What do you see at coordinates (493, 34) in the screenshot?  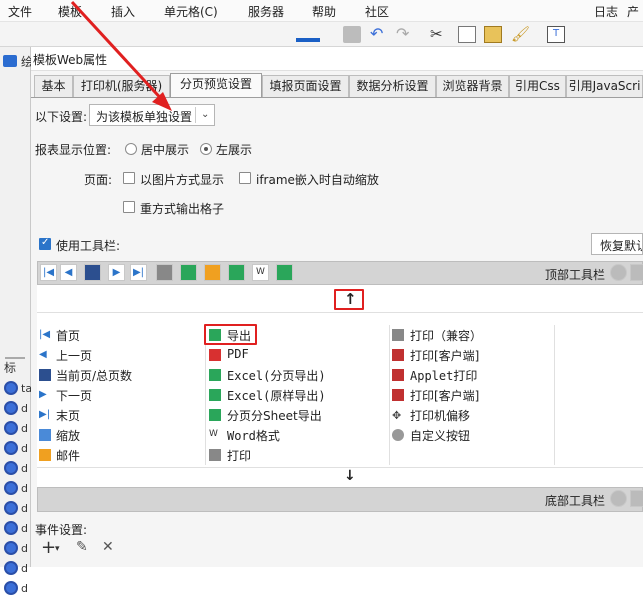 I see `paste-icon` at bounding box center [493, 34].